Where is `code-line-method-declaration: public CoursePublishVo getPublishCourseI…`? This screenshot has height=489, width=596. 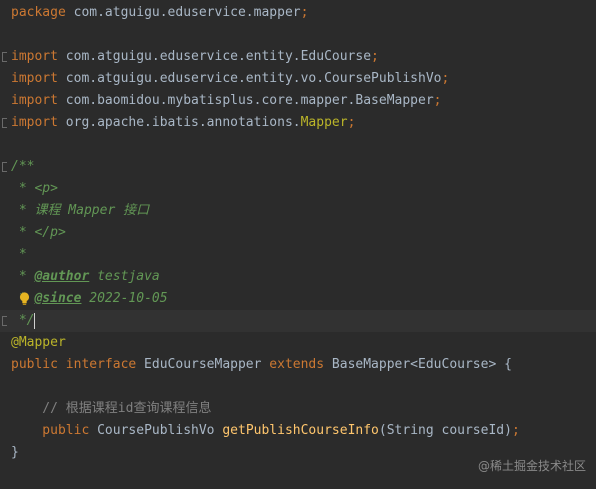
code-line-method-declaration: public CoursePublishVo getPublishCourseI… is located at coordinates (298, 431).